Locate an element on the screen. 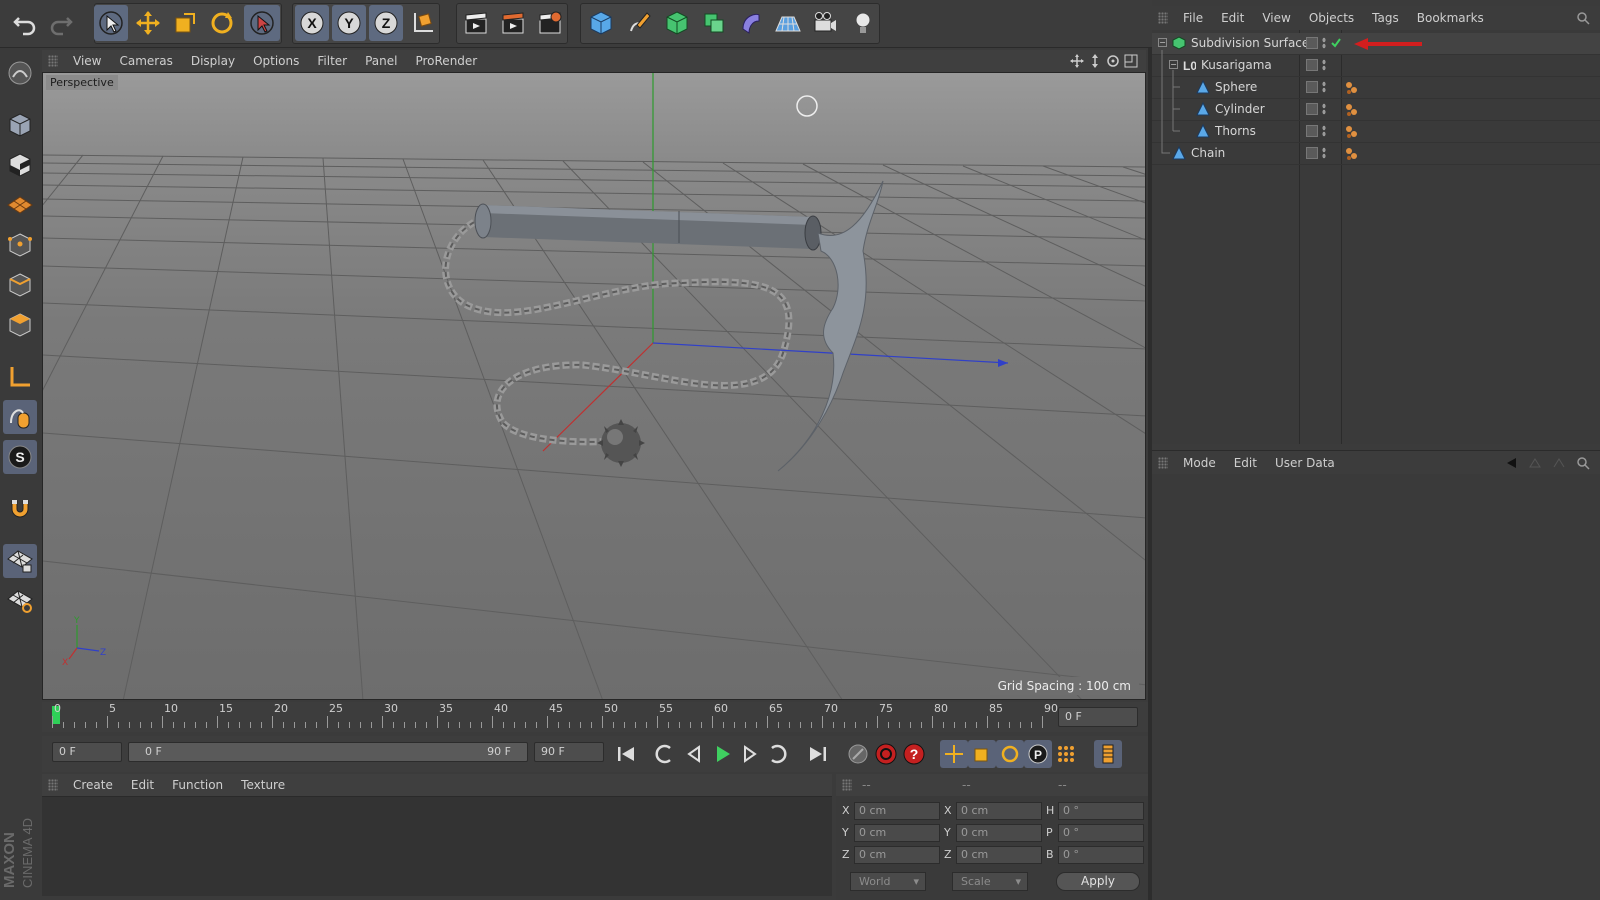  redo-button is located at coordinates (61, 23).